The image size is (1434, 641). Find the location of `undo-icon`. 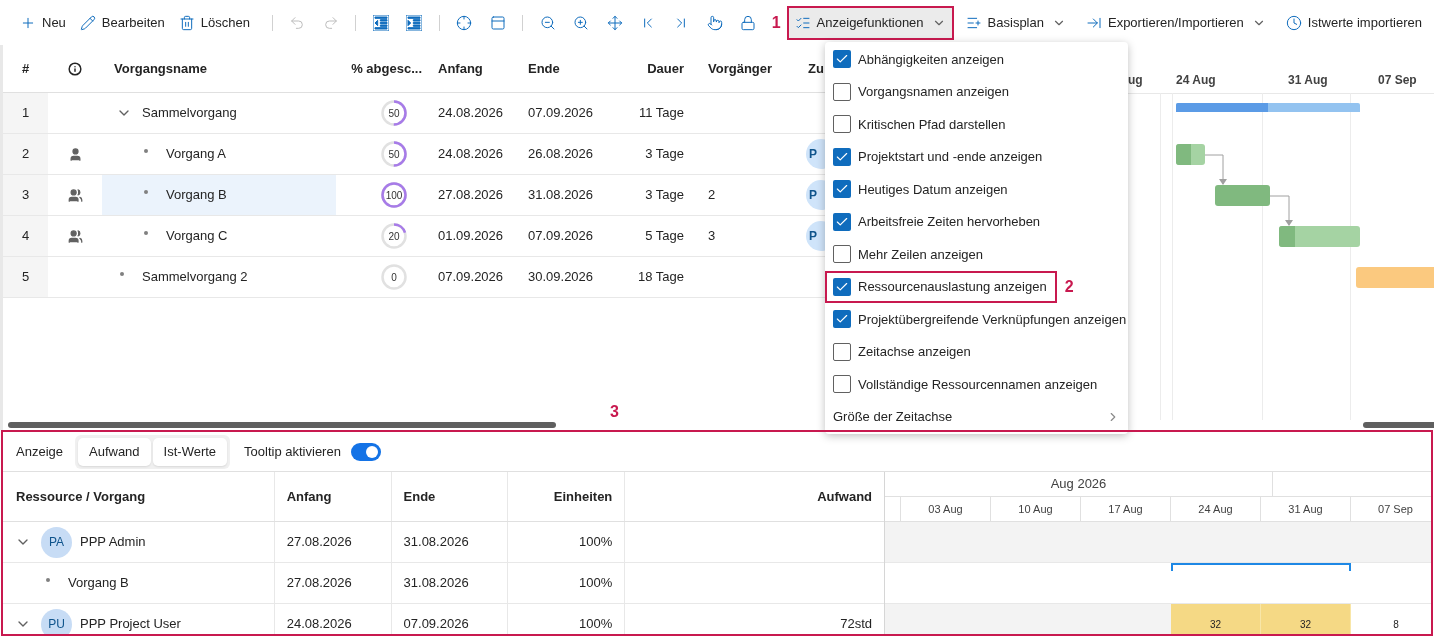

undo-icon is located at coordinates (297, 22).